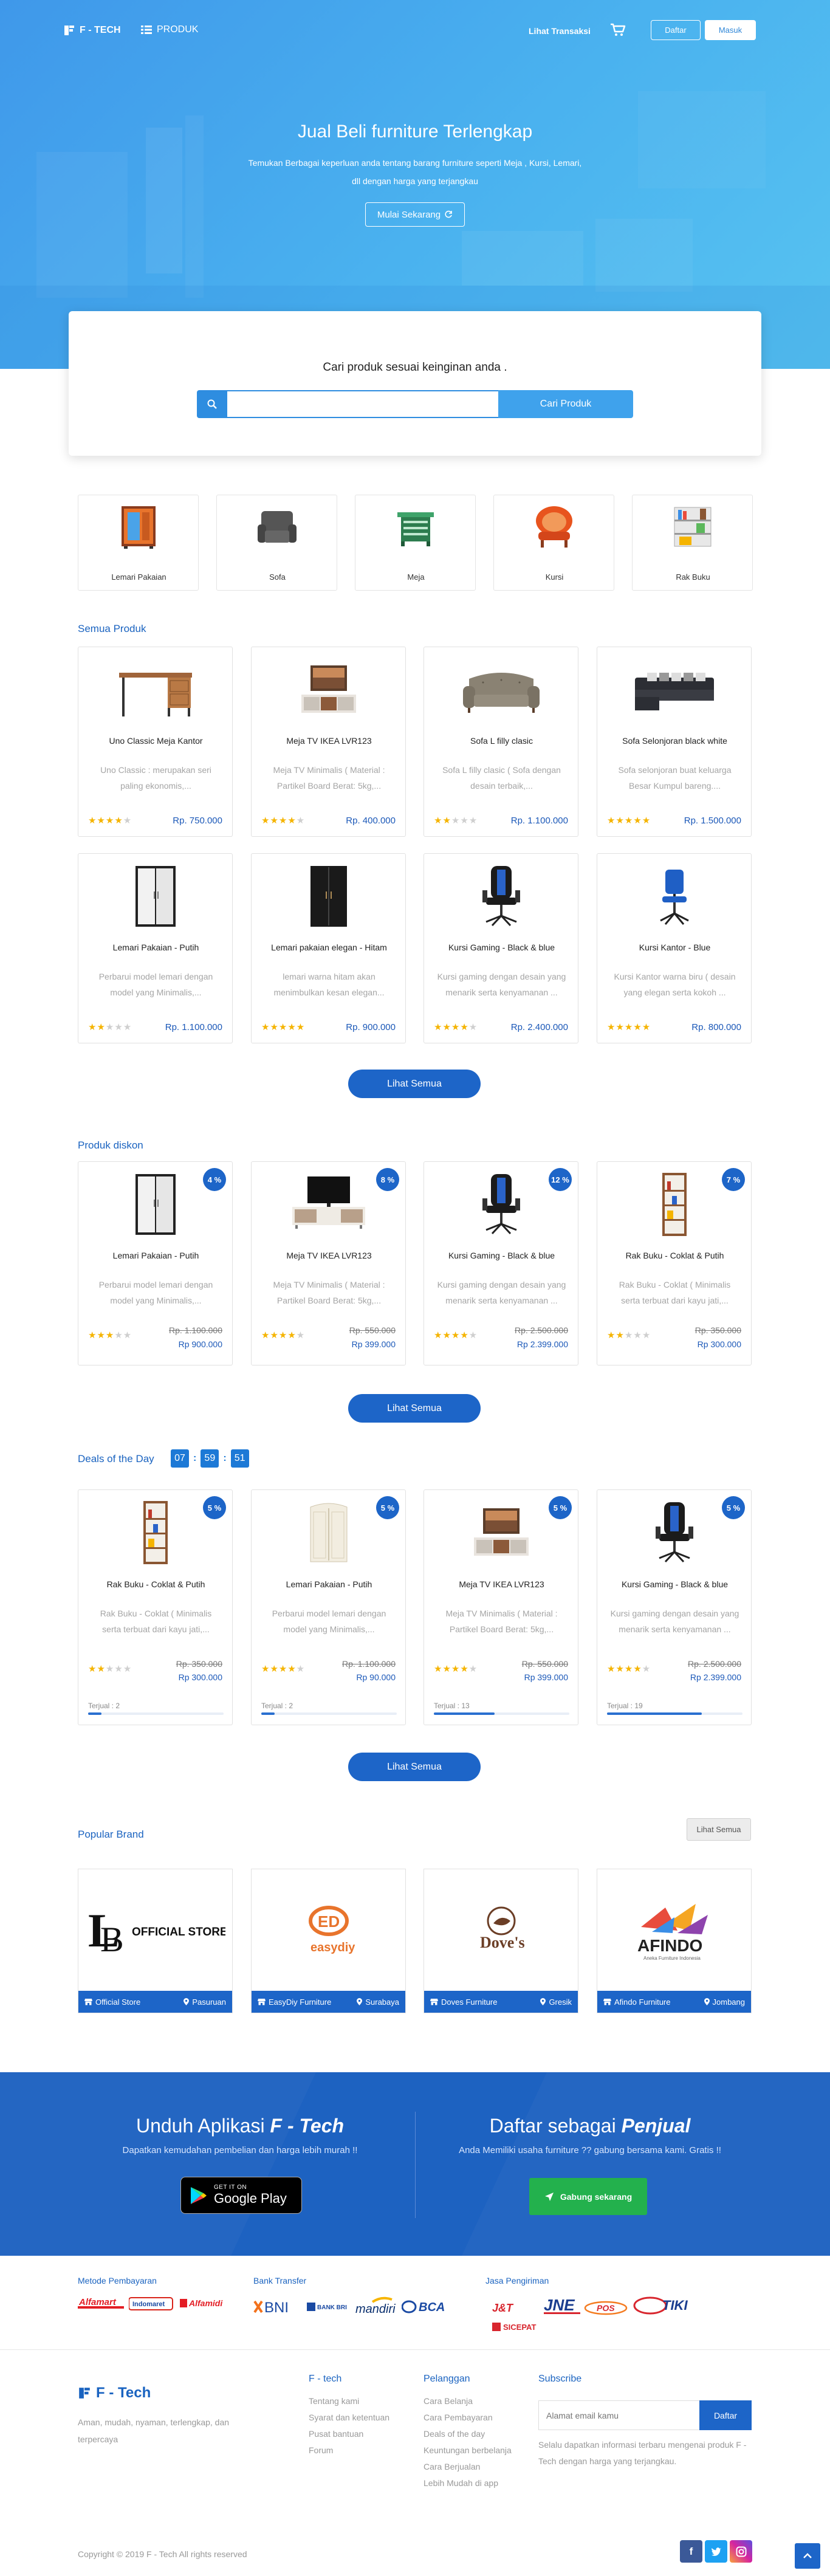 This screenshot has height=2576, width=830. What do you see at coordinates (716, 1027) in the screenshot?
I see `product-price: Rp. 800.000` at bounding box center [716, 1027].